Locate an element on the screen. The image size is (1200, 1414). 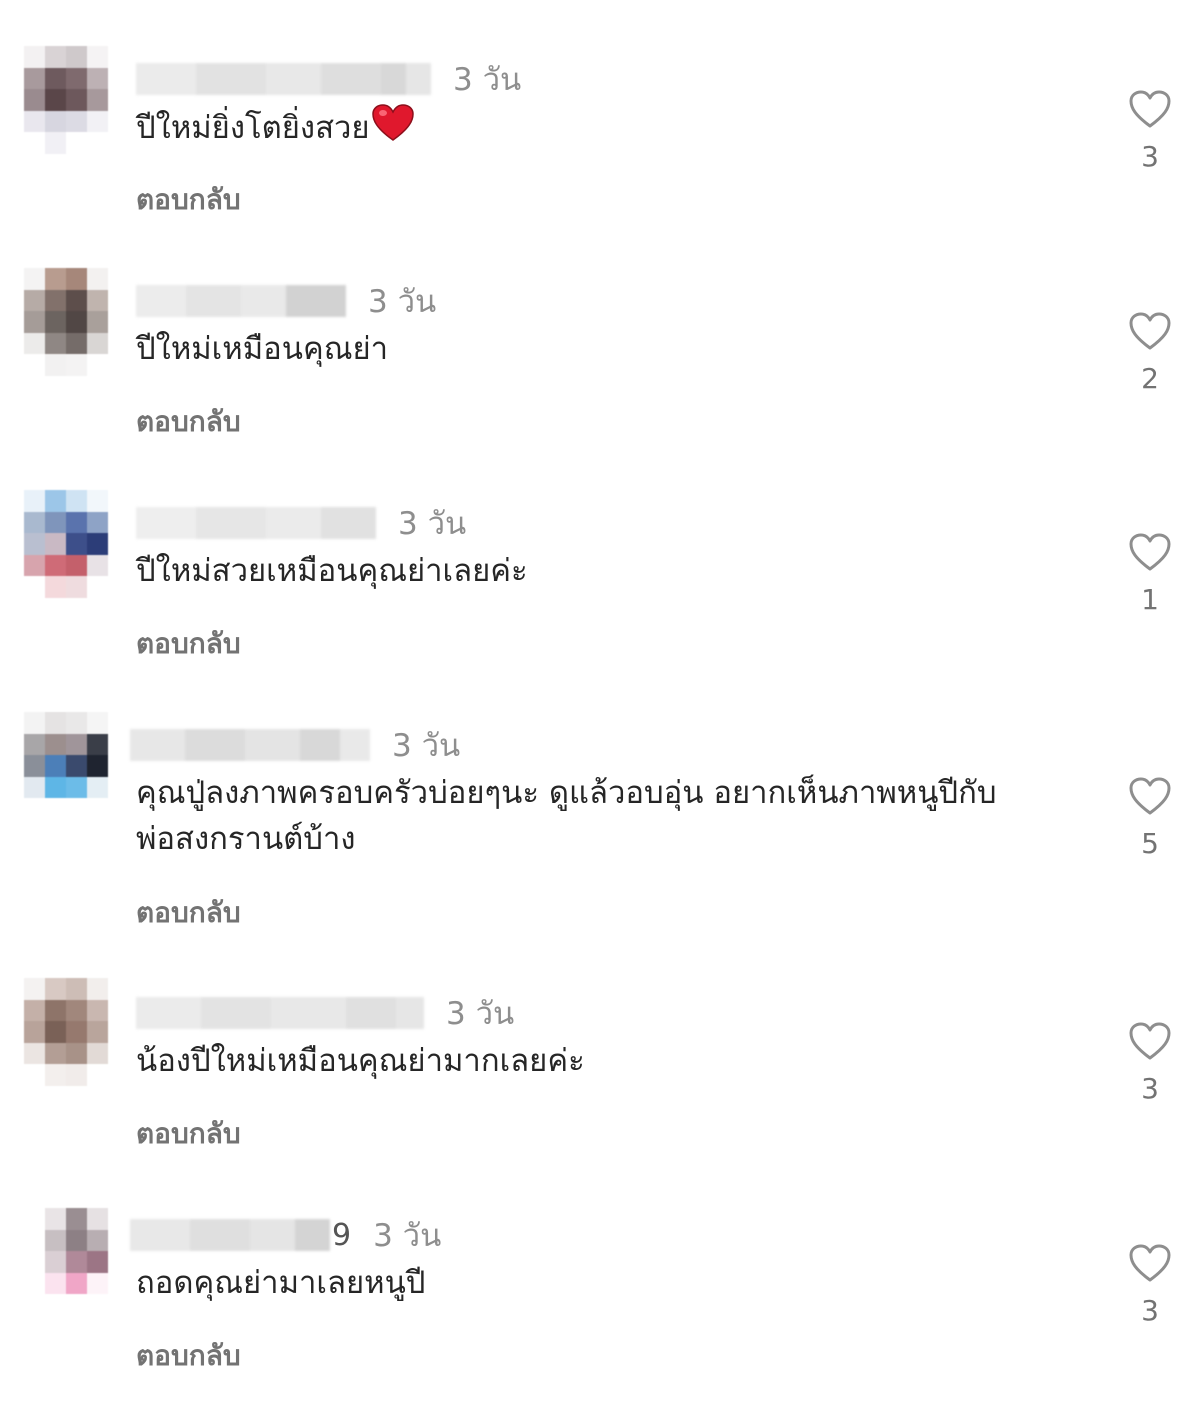
username-row: 9 3 วัน is located at coordinates (285, 1235).